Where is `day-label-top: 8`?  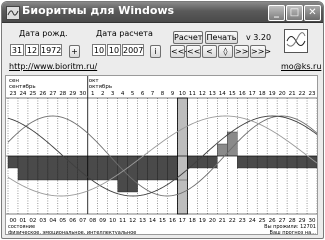
day-label-top: 8 is located at coordinates (163, 94).